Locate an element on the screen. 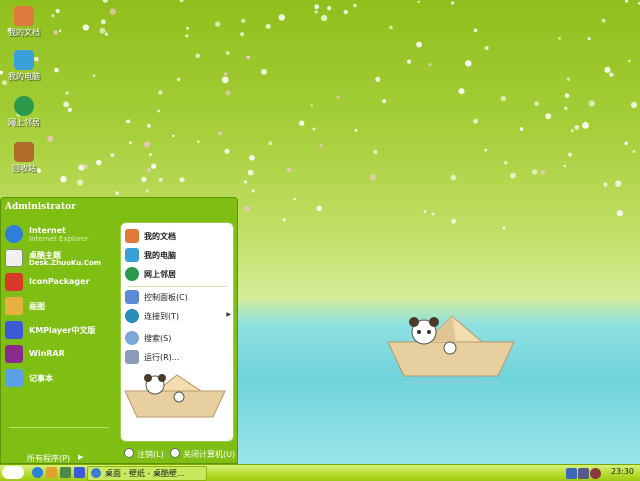  desktop-icon-recycle-bin: 回收站 is located at coordinates (24, 158).